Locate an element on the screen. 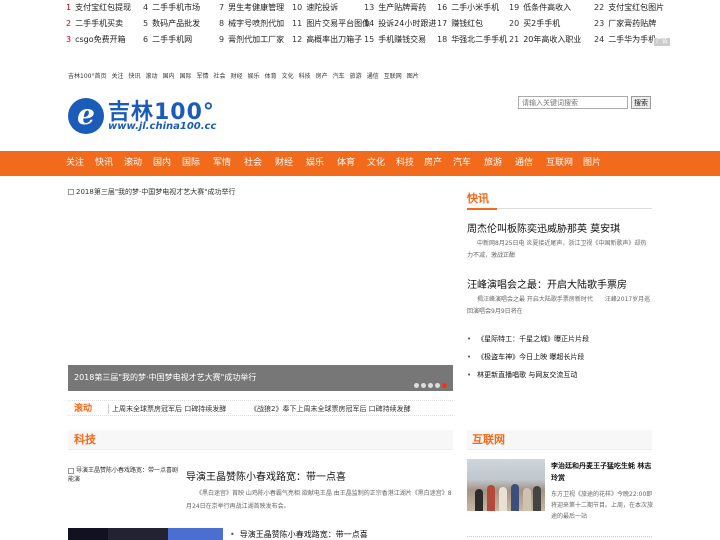  top-link: 20 买2手手机 is located at coordinates (534, 24).